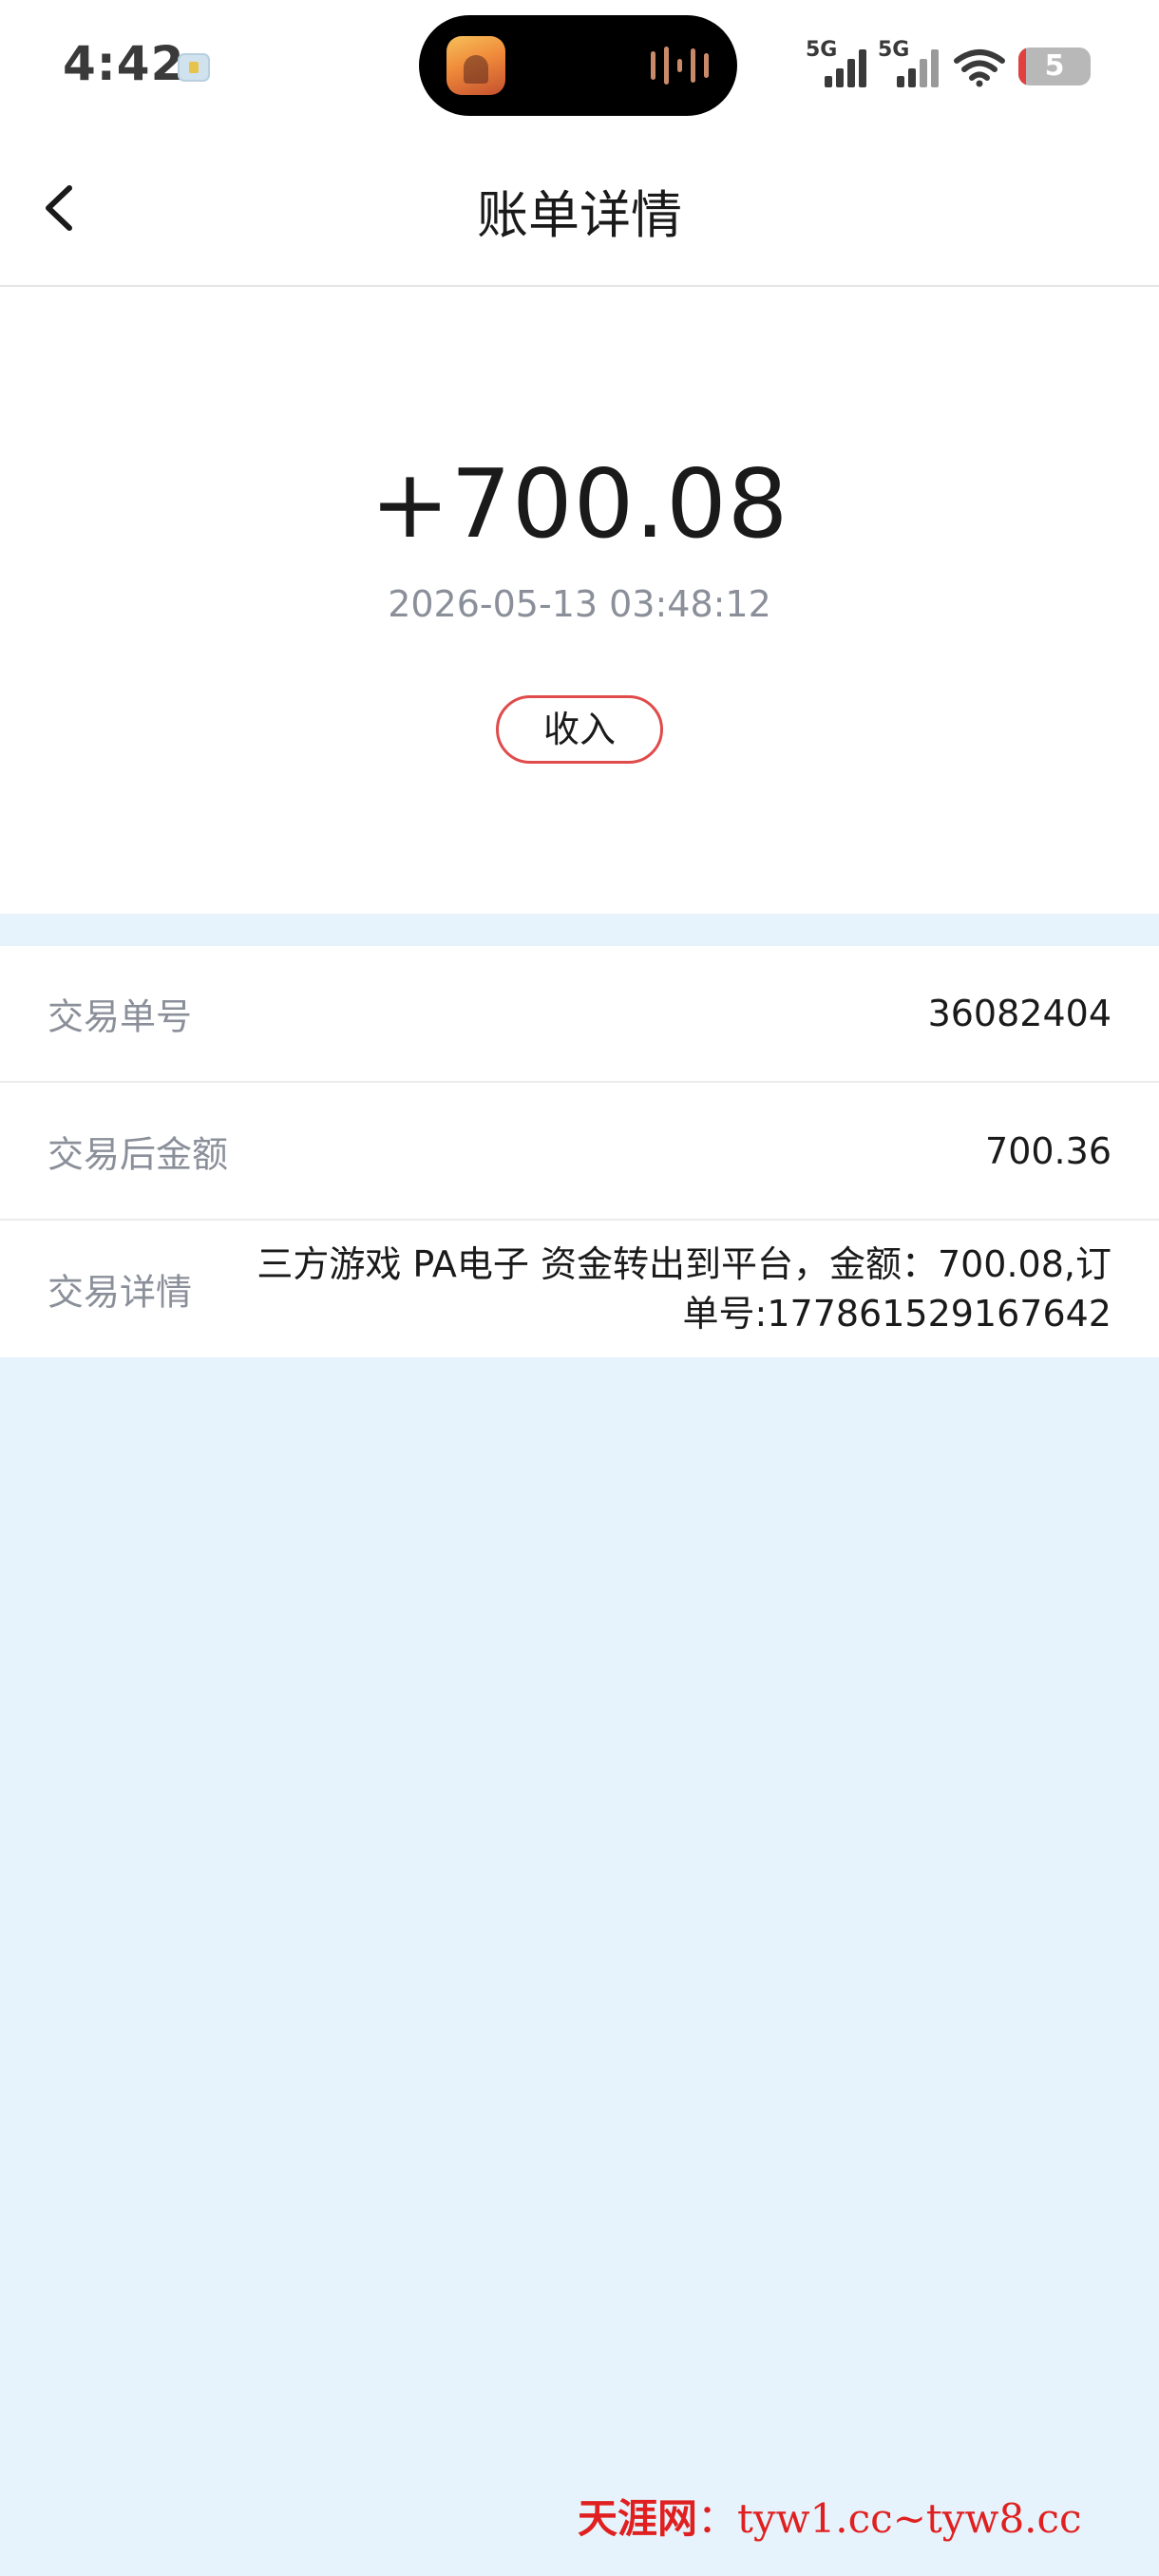 Image resolution: width=1159 pixels, height=2576 pixels. I want to click on transaction-amount: +700.08, so click(579, 503).